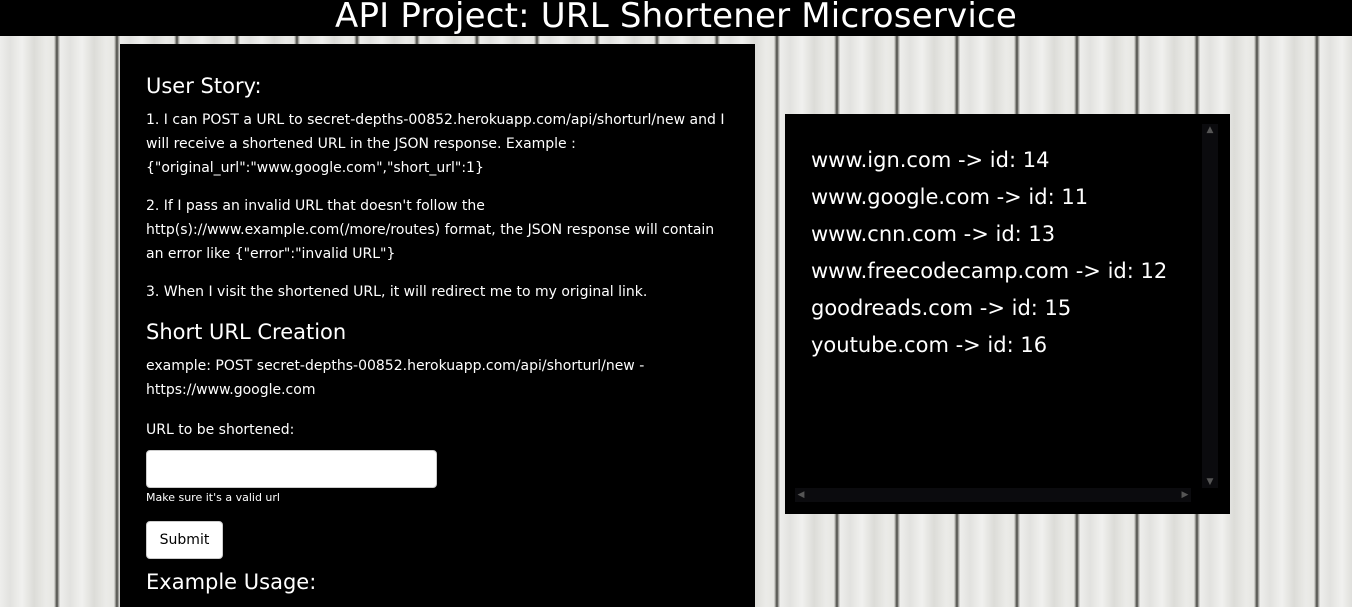 This screenshot has height=607, width=1352. Describe the element at coordinates (950, 197) in the screenshot. I see `url-list-item: www.google.com -> id: 11` at that location.